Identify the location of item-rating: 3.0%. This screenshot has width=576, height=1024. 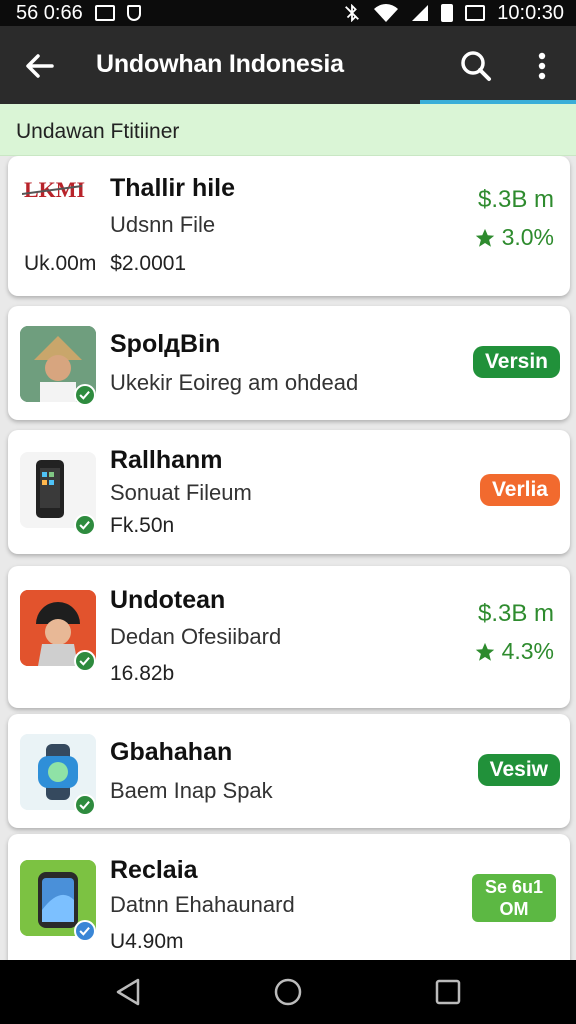
(514, 237).